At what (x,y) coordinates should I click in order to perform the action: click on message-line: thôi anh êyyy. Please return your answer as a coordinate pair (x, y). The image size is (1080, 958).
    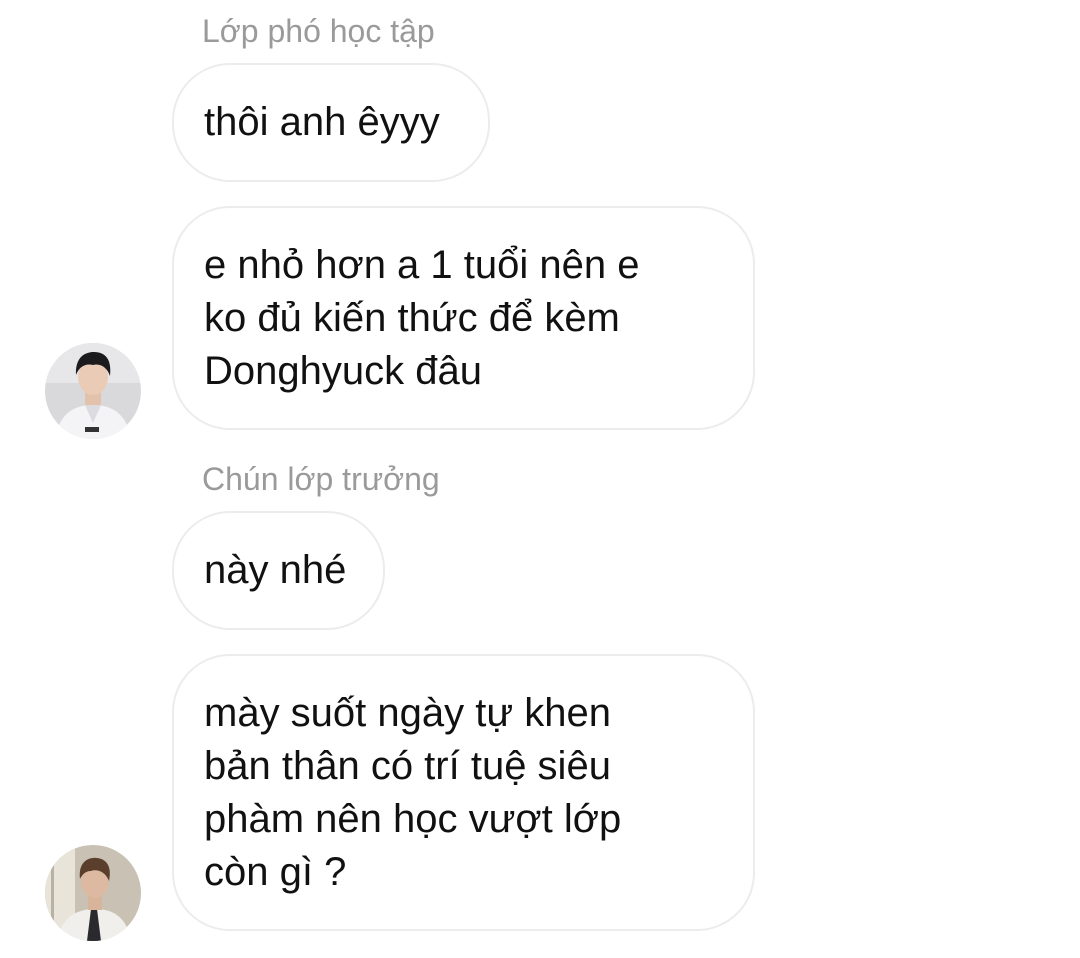
    Looking at the image, I should click on (322, 122).